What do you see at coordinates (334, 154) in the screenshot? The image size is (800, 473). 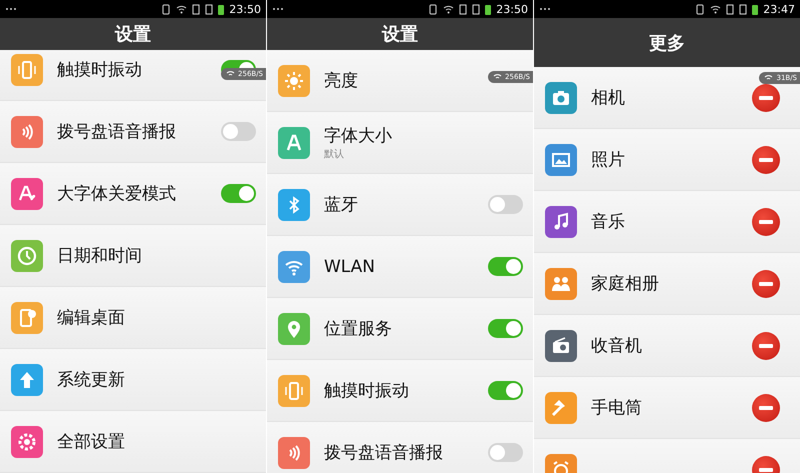 I see `row-subtitle: 默认` at bounding box center [334, 154].